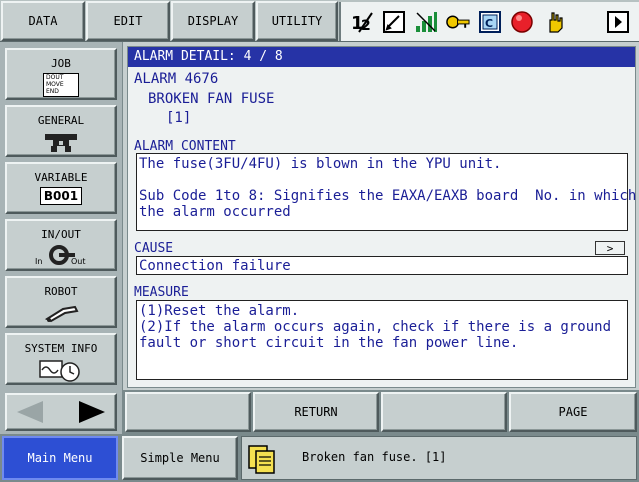  I want to click on menu-bar: DATA EDIT DISPLAY UTILITY 12 C, so click(319, 21).